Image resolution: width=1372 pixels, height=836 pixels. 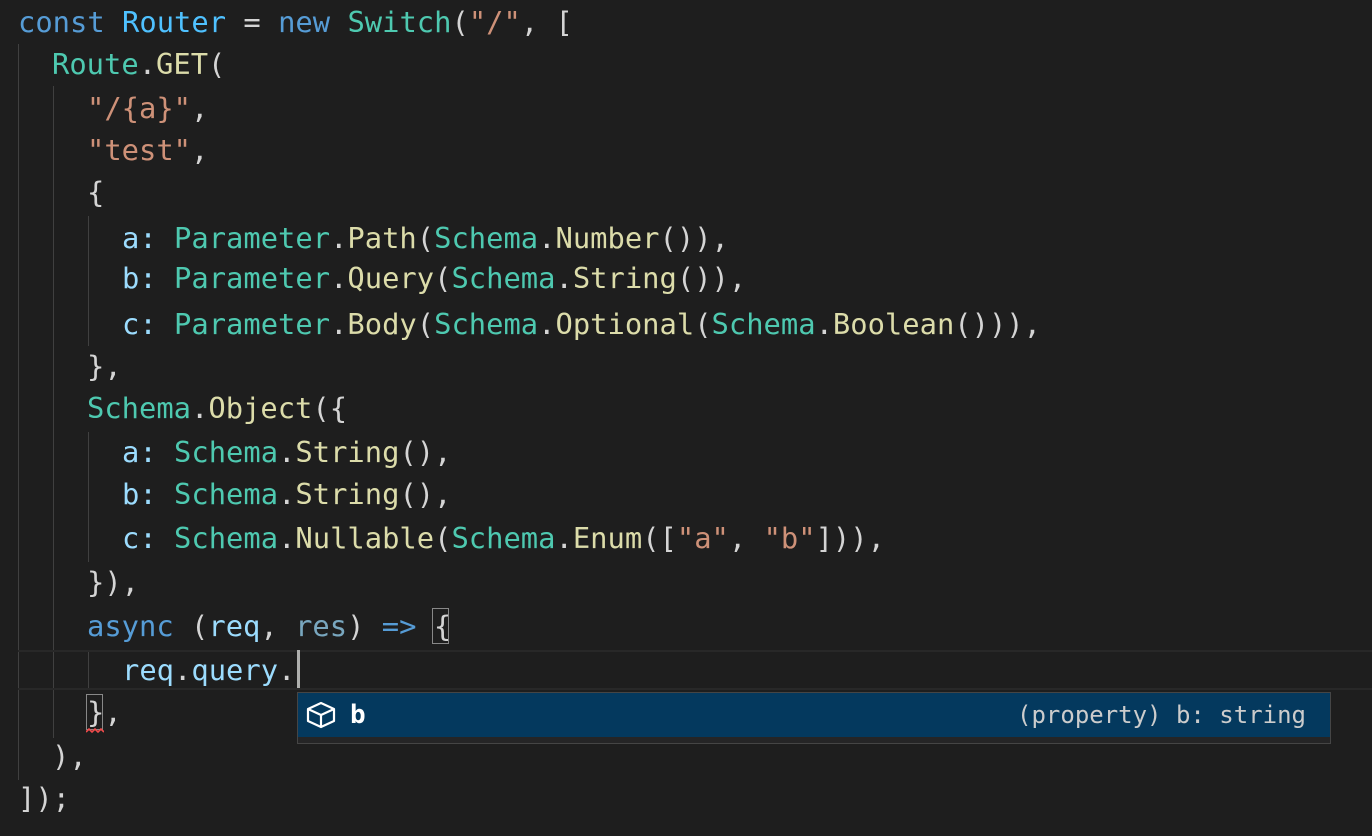 I want to click on token-parameter: res, so click(x=321, y=626).